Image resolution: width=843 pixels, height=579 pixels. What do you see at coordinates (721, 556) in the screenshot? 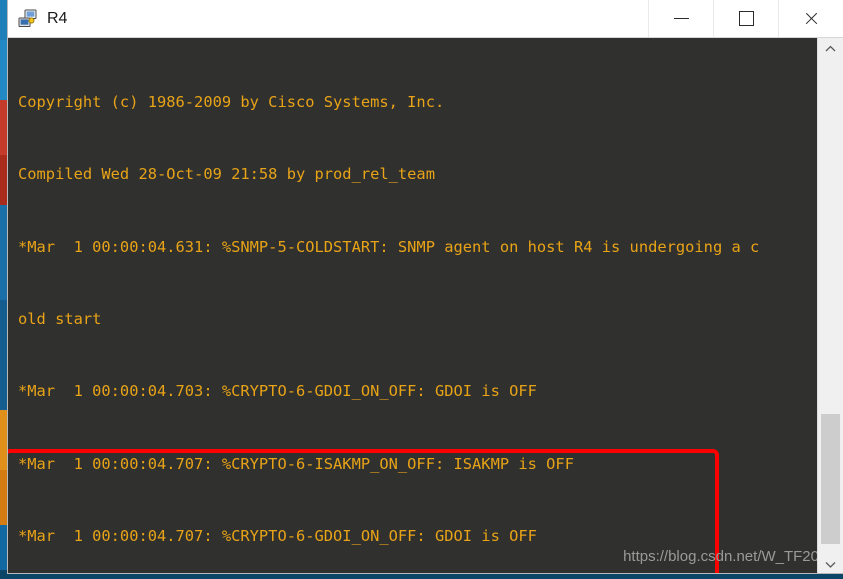
I see `watermark: https://blog.csdn.net/W_TF20` at bounding box center [721, 556].